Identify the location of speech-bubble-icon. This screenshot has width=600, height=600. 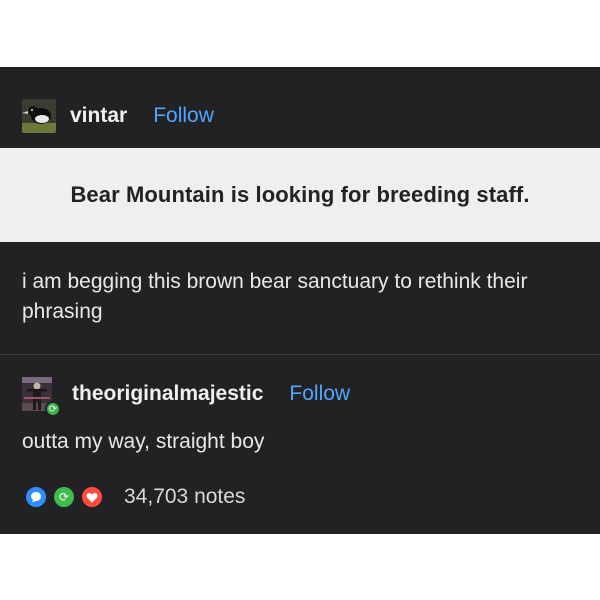
(36, 497).